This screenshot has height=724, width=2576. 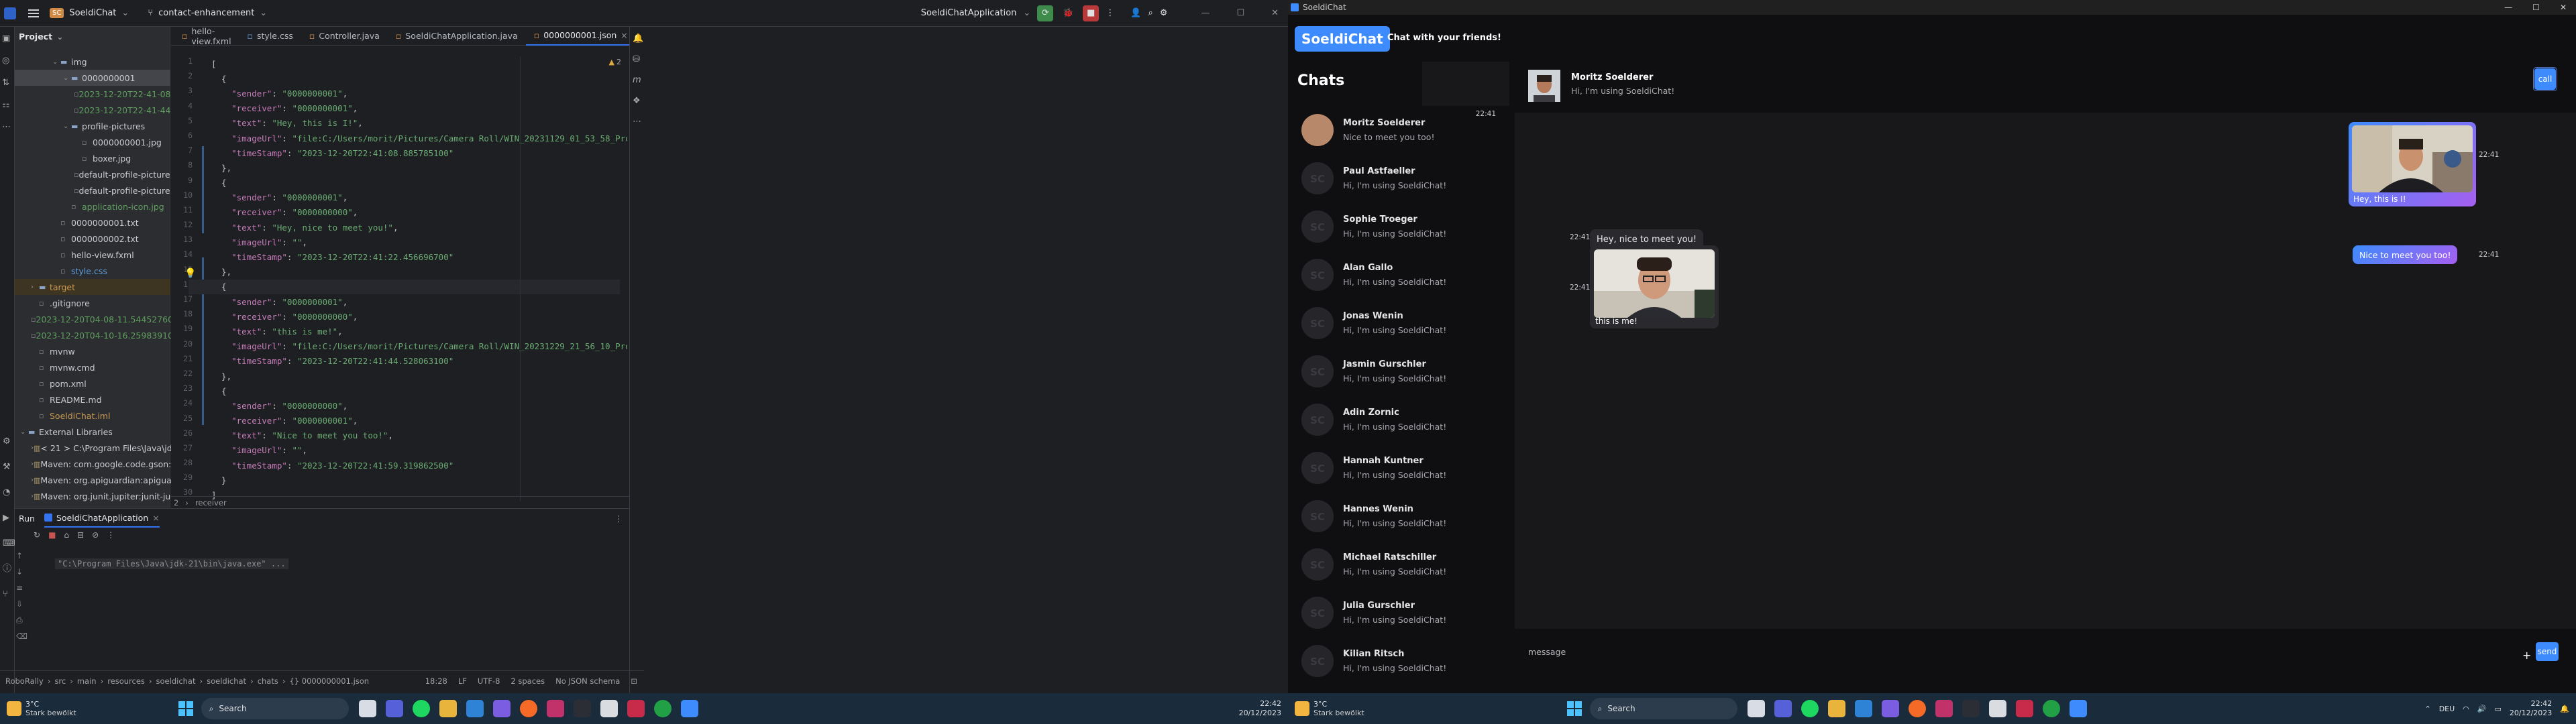 I want to click on up-arrow-icon: ↑, so click(x=23, y=556).